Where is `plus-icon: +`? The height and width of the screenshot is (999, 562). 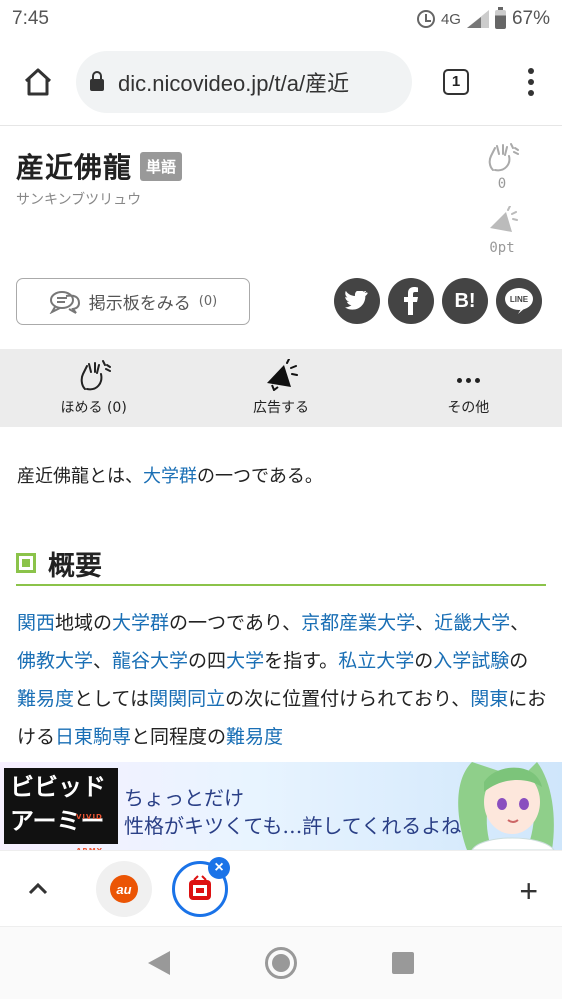
plus-icon: + is located at coordinates (528, 891).